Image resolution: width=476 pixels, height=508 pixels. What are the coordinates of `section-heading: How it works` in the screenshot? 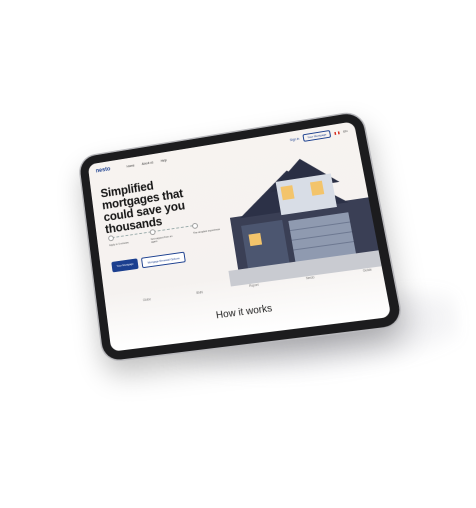 It's located at (248, 311).